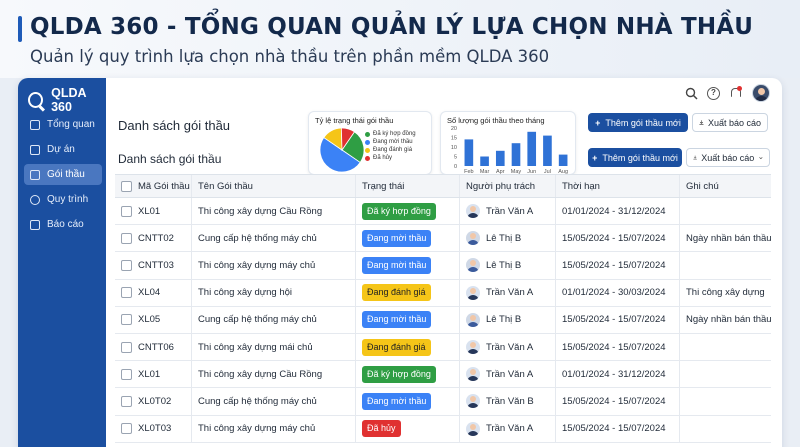 This screenshot has width=800, height=447. I want to click on folder-icon, so click(35, 149).